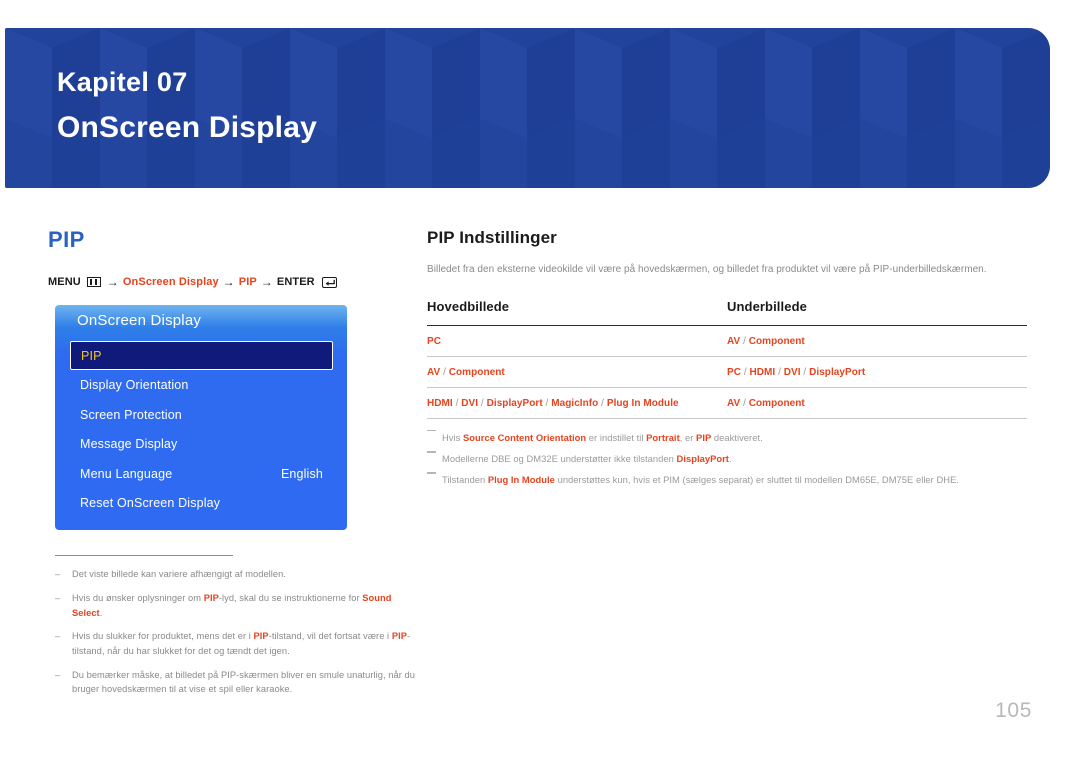 The height and width of the screenshot is (763, 1080). What do you see at coordinates (64, 282) in the screenshot?
I see `breadcrumb-menu-label: MENU` at bounding box center [64, 282].